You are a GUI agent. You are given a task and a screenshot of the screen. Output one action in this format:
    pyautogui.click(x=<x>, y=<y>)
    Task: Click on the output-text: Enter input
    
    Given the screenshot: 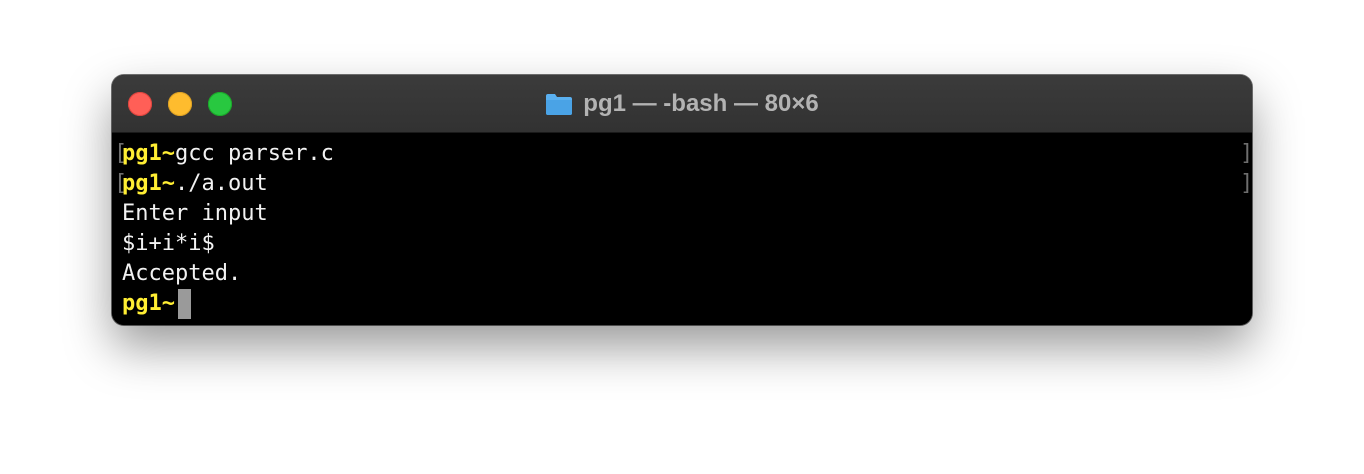 What is the action you would take?
    pyautogui.click(x=195, y=213)
    